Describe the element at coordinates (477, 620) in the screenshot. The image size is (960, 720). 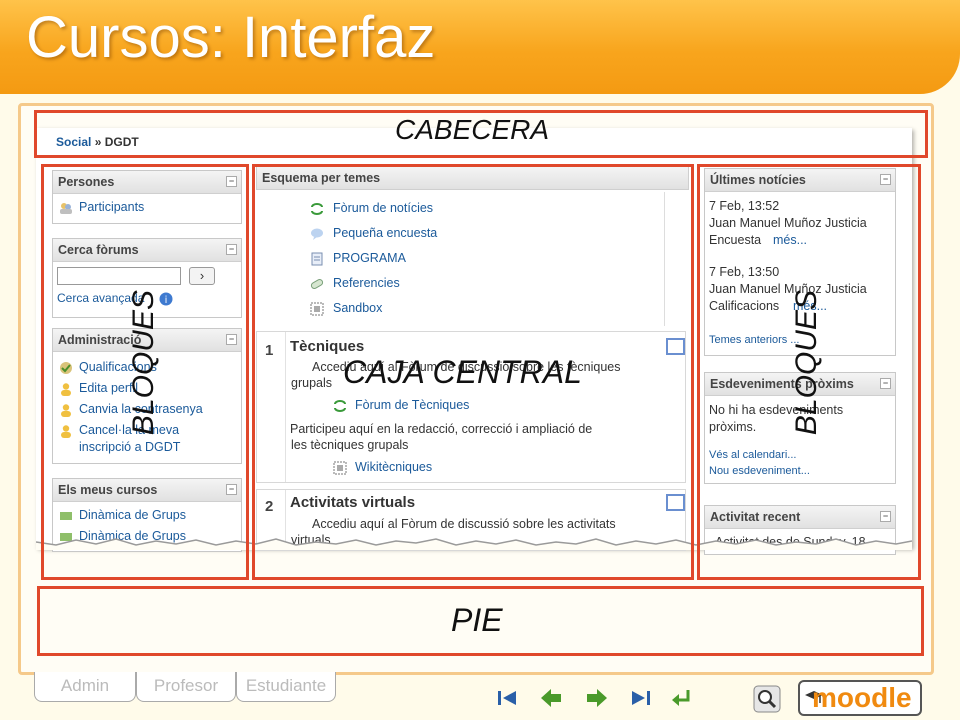
I see `footer-annotation-label: PIE` at that location.